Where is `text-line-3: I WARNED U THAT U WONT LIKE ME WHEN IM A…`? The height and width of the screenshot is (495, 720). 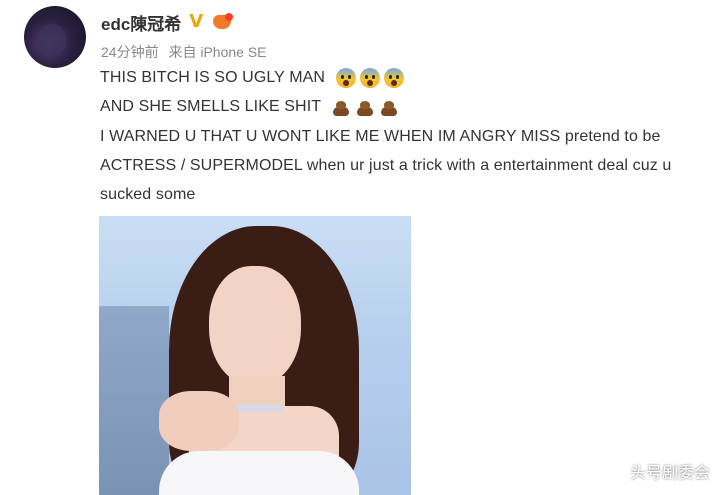 text-line-3: I WARNED U THAT U WONT LIKE ME WHEN IM A… is located at coordinates (380, 136).